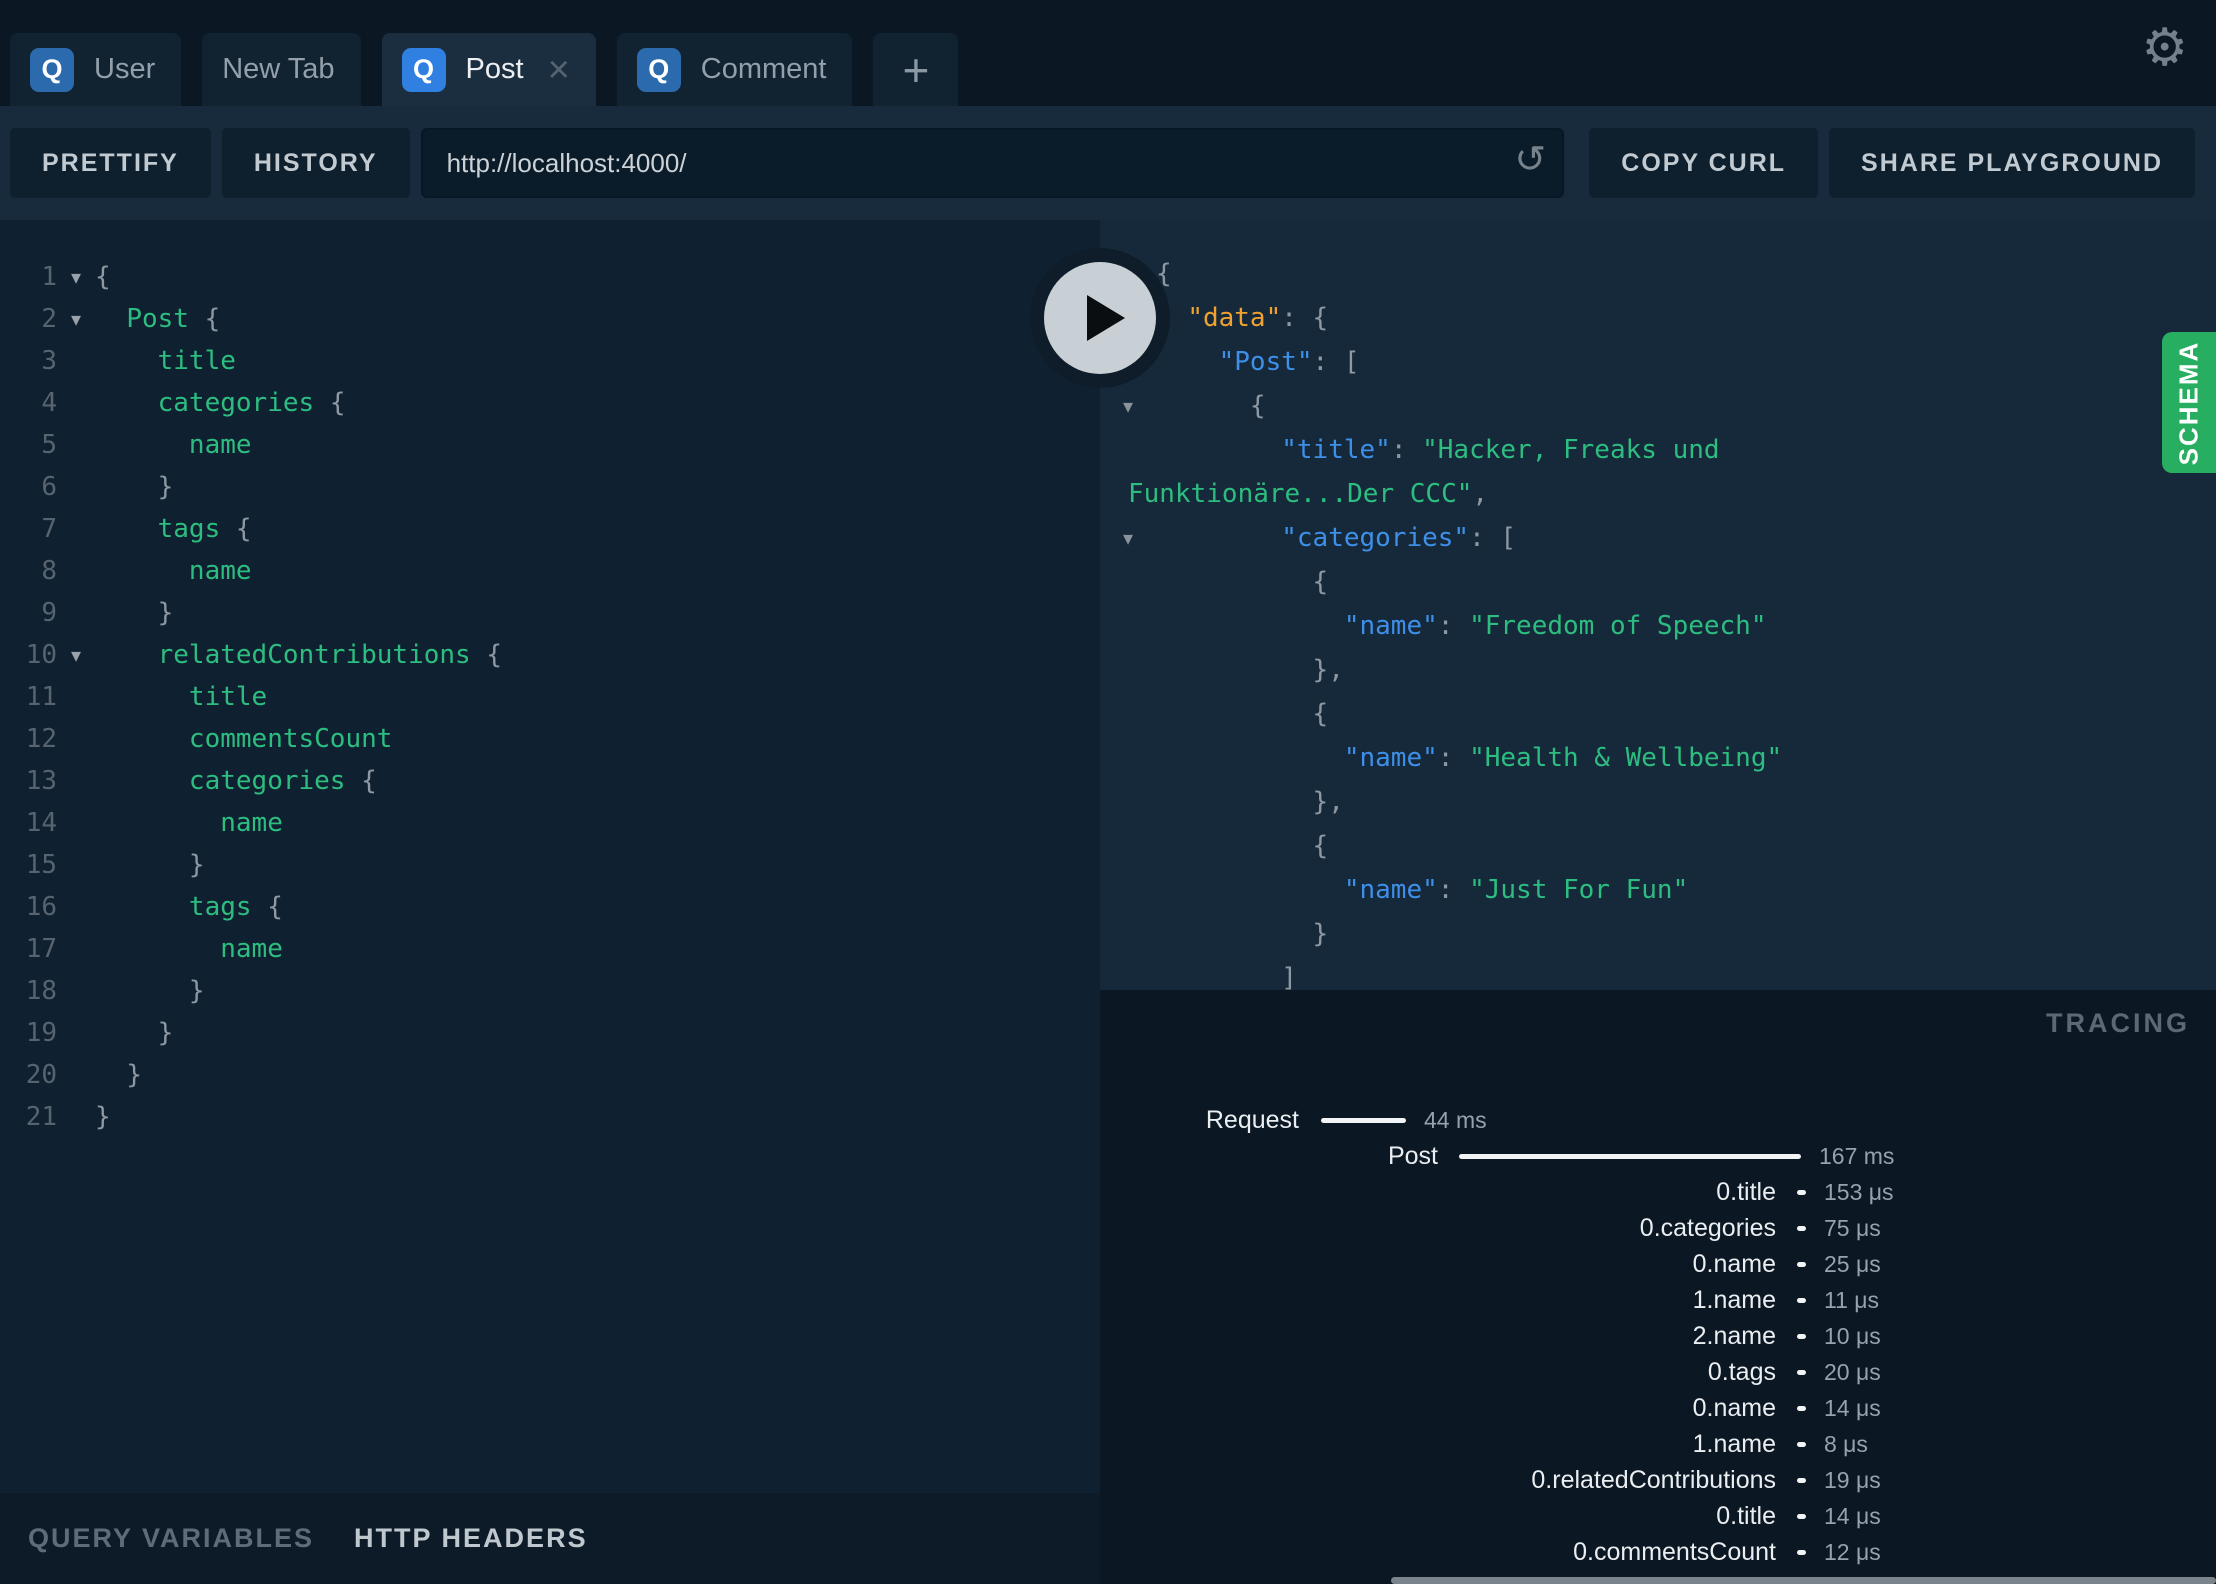 This screenshot has width=2216, height=1584. What do you see at coordinates (550, 319) in the screenshot?
I see `editor-line: 2 ▾ Post {` at bounding box center [550, 319].